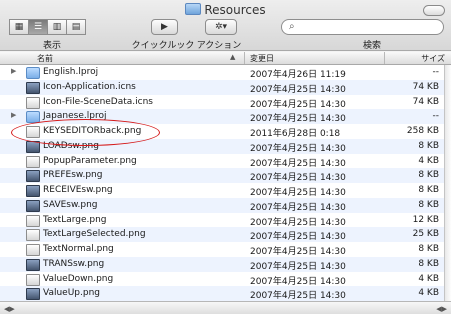  What do you see at coordinates (225, 307) in the screenshot?
I see `horizontal-scrollbar: ◀▶ ◀▶` at bounding box center [225, 307].